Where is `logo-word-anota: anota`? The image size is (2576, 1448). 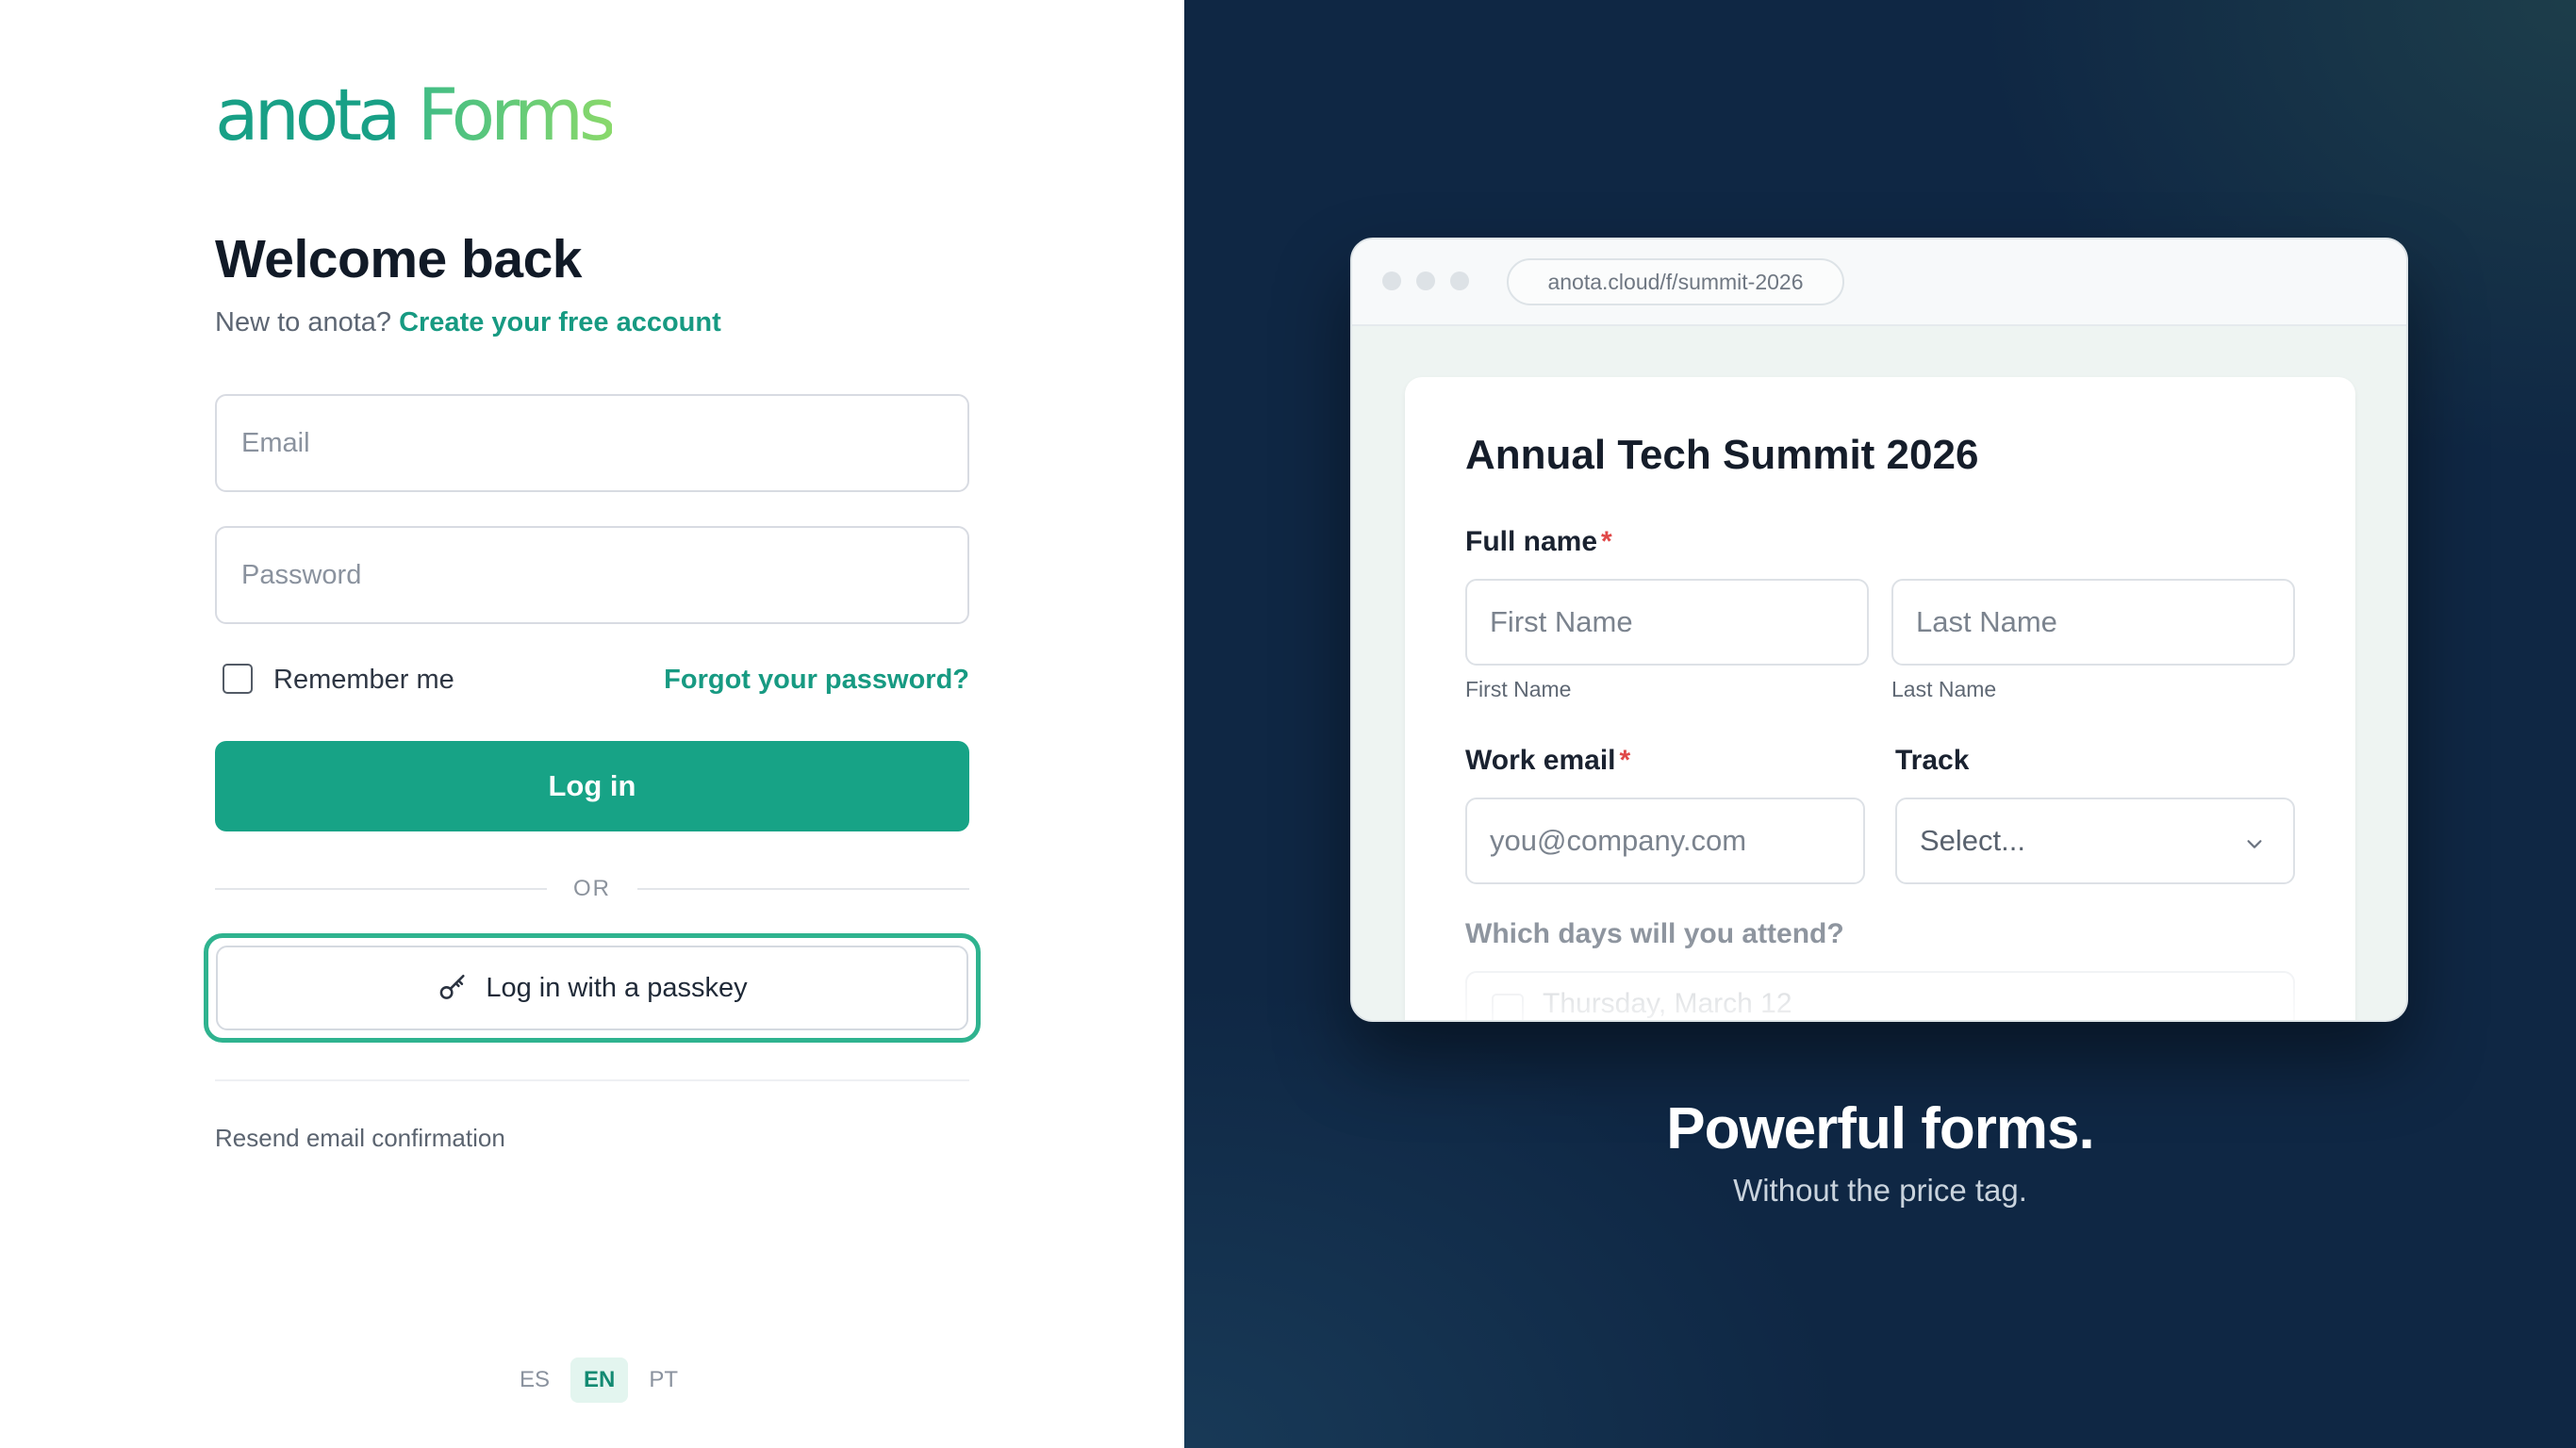 logo-word-anota: anota is located at coordinates (308, 114).